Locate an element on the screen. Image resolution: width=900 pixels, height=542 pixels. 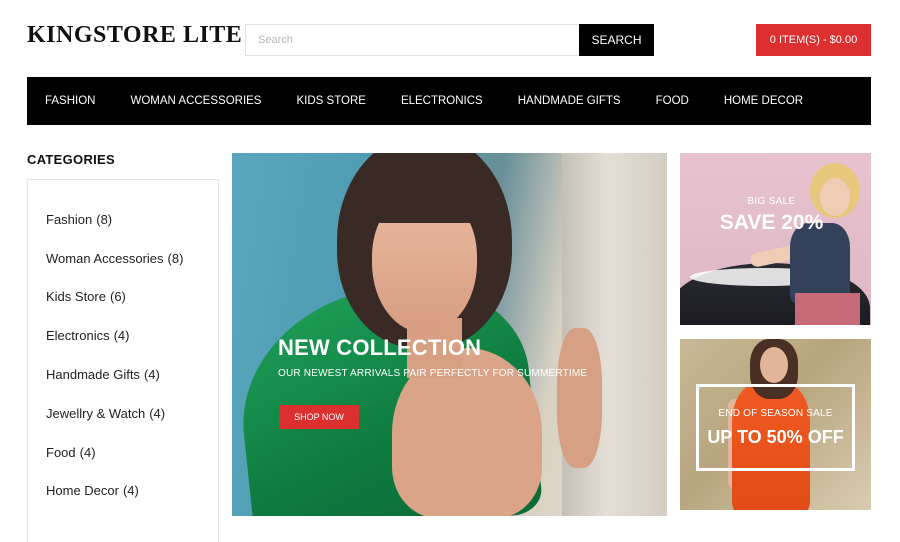
nav-item-handmade-gifts: HANDMADE GIFTS is located at coordinates (569, 101).